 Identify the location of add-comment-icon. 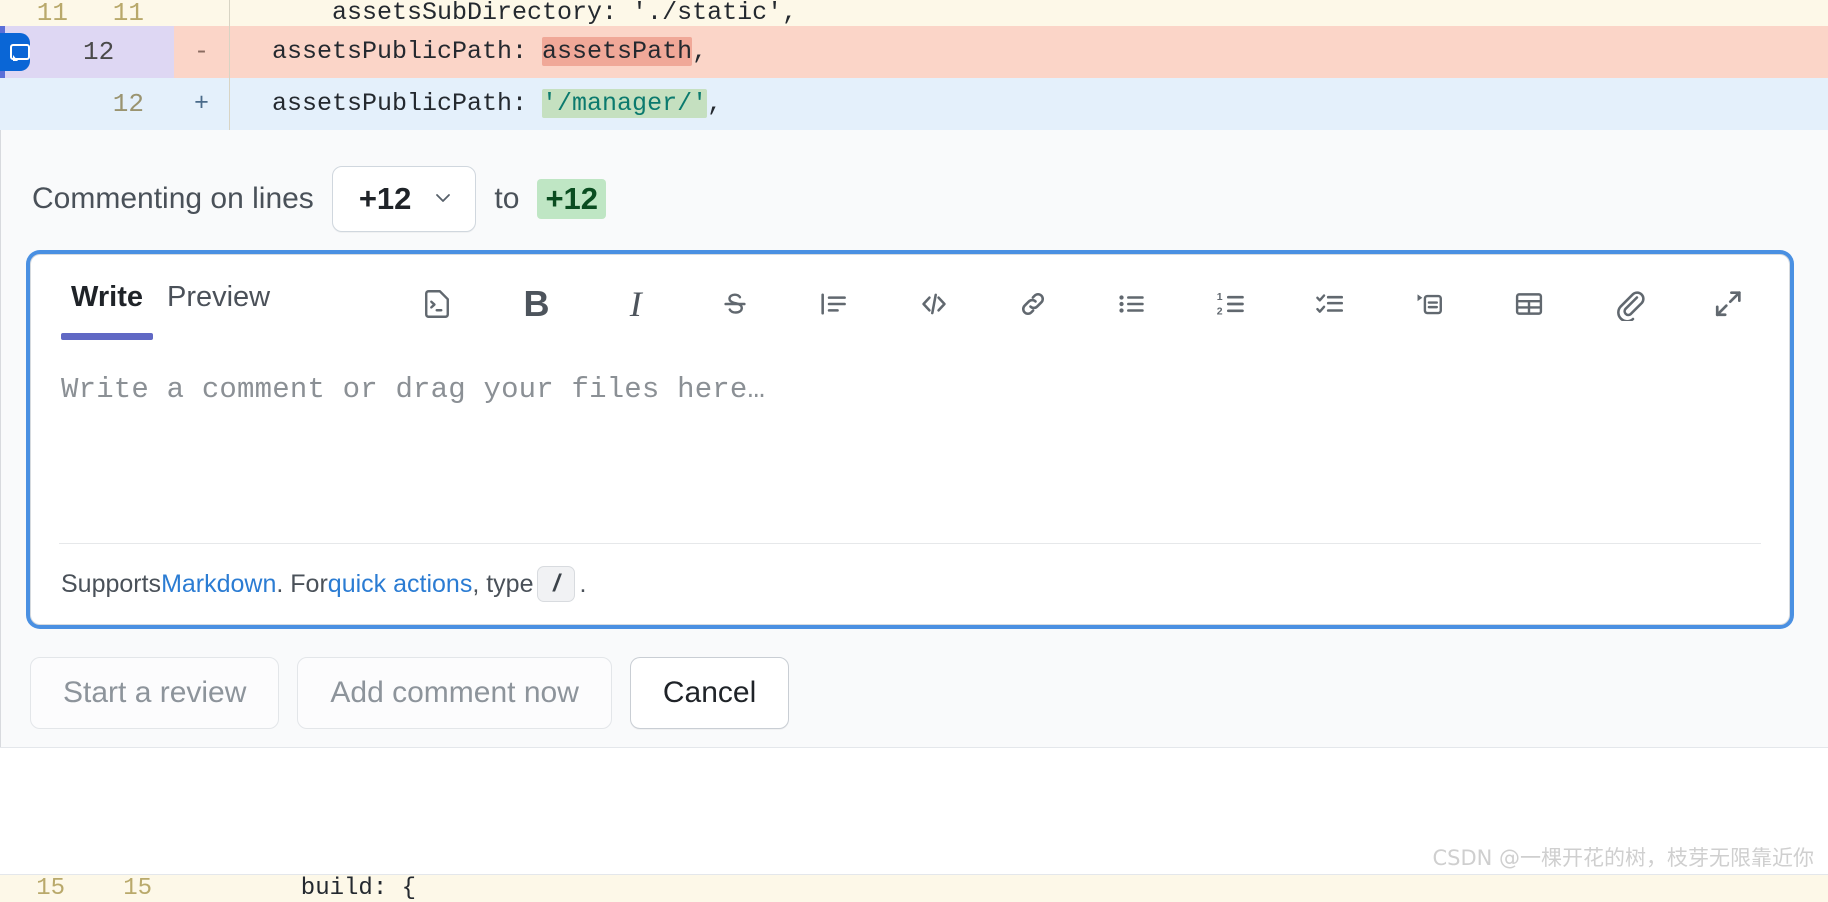
(15, 52).